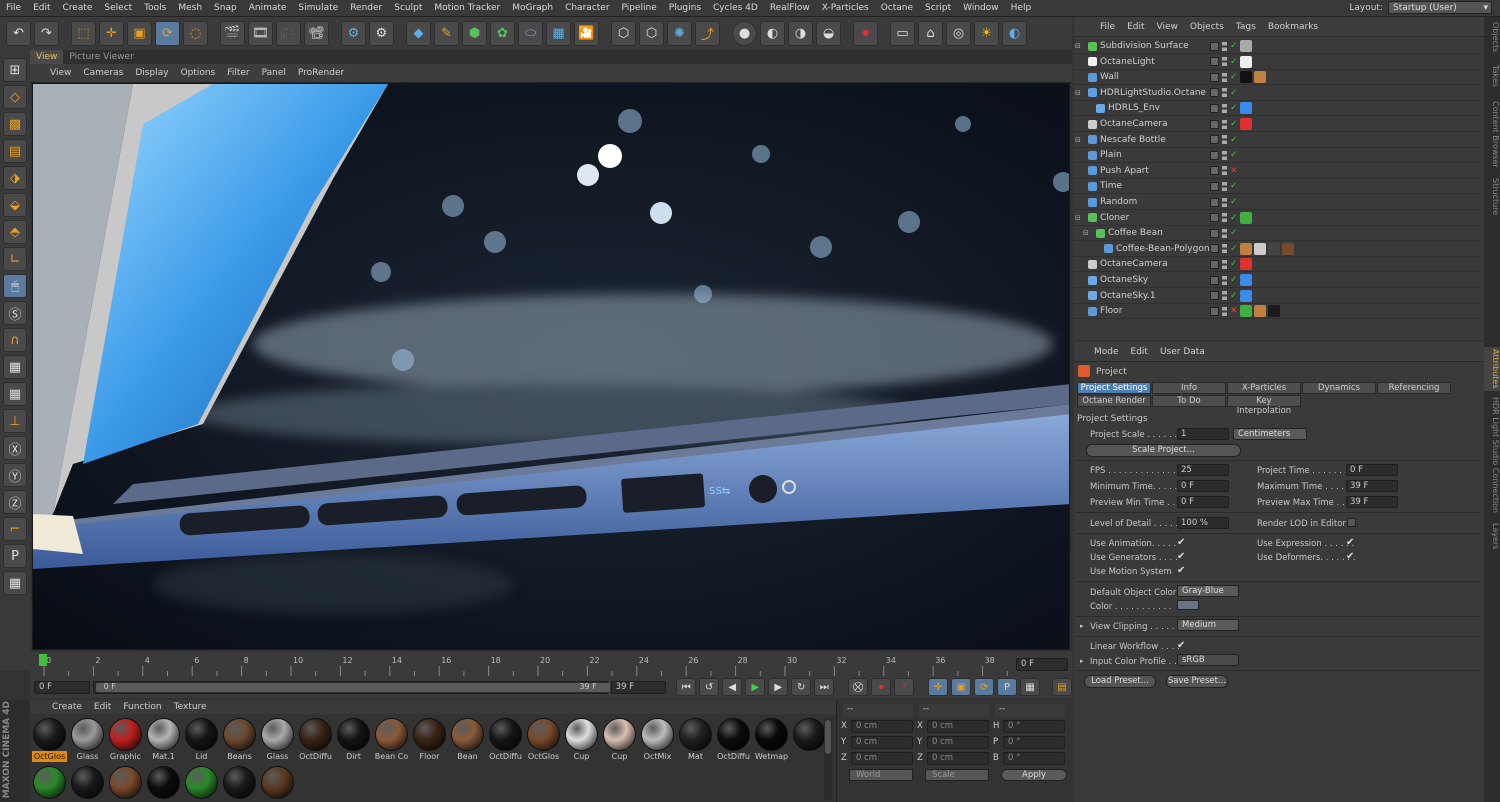 This screenshot has height=802, width=1500. What do you see at coordinates (587, 8) in the screenshot?
I see `menu-character: Character` at bounding box center [587, 8].